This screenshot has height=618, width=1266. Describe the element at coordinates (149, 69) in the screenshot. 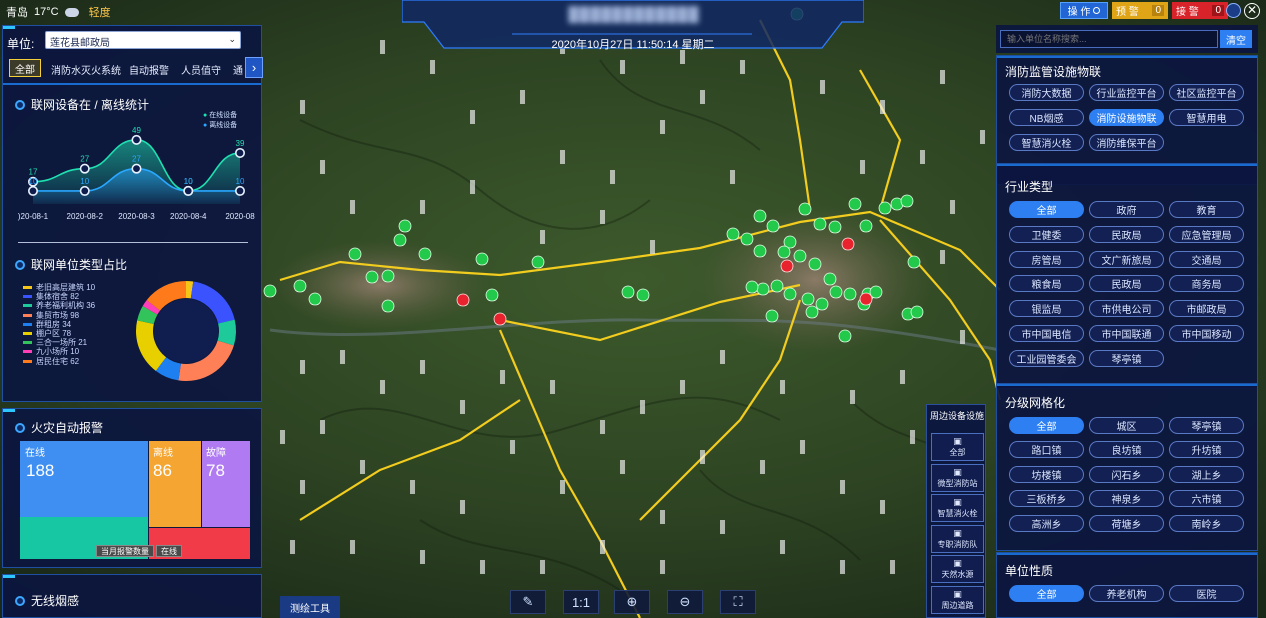

I see `tab-auto-alarm: 自动报警` at that location.